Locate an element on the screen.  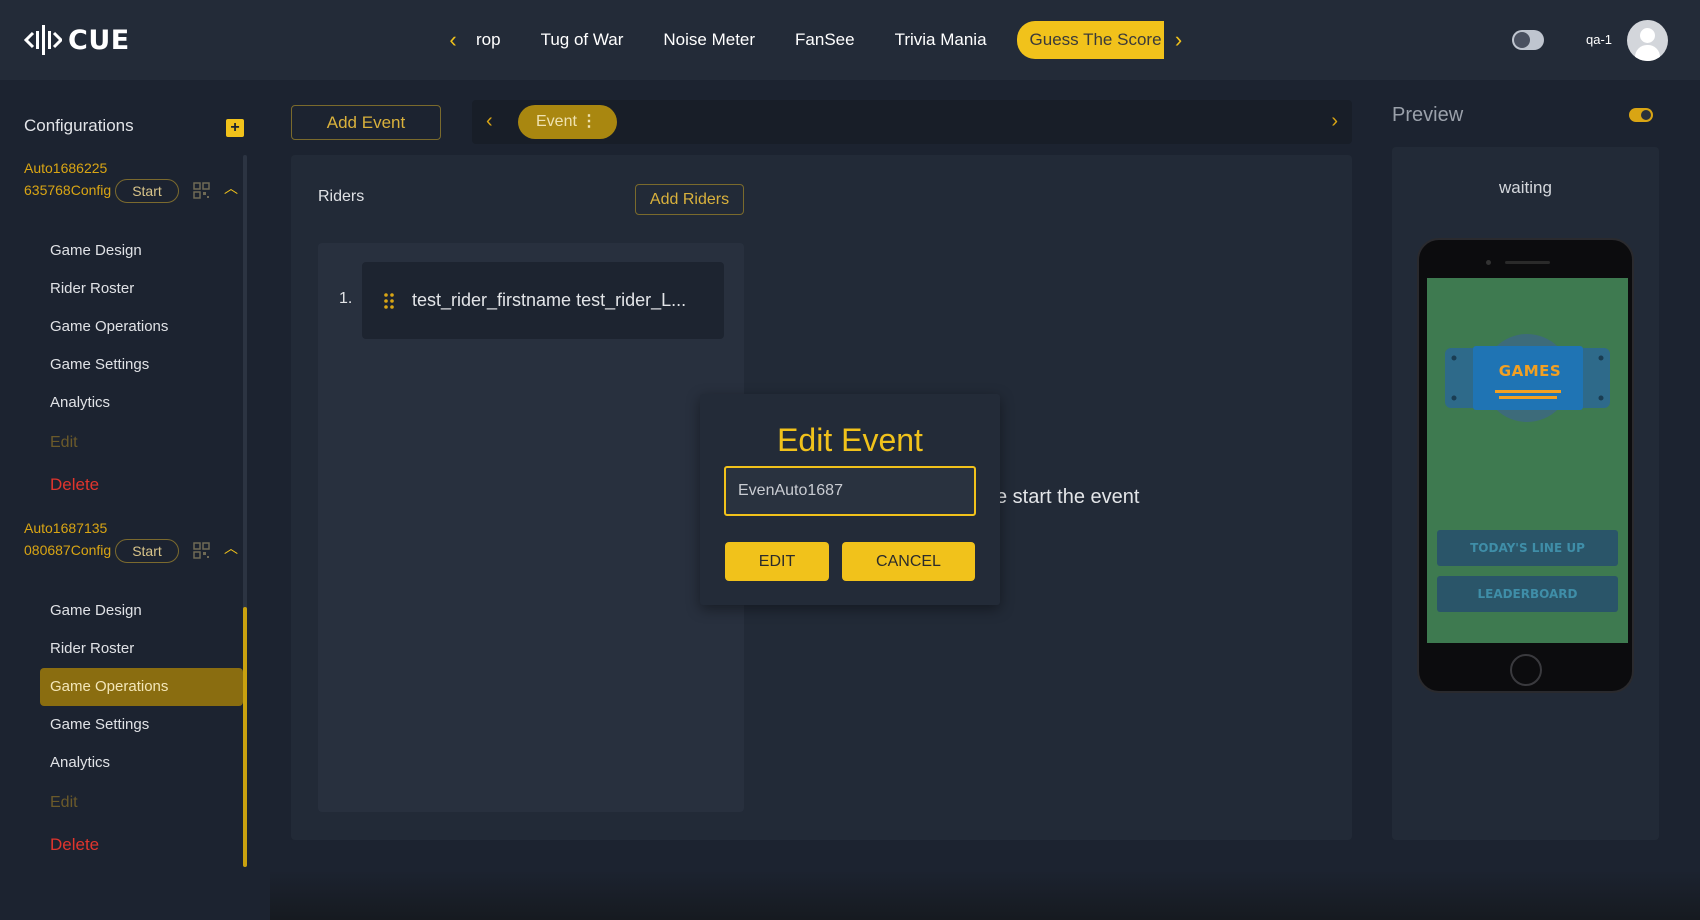
tab-noise-meter: Noise Meter is located at coordinates (709, 40).